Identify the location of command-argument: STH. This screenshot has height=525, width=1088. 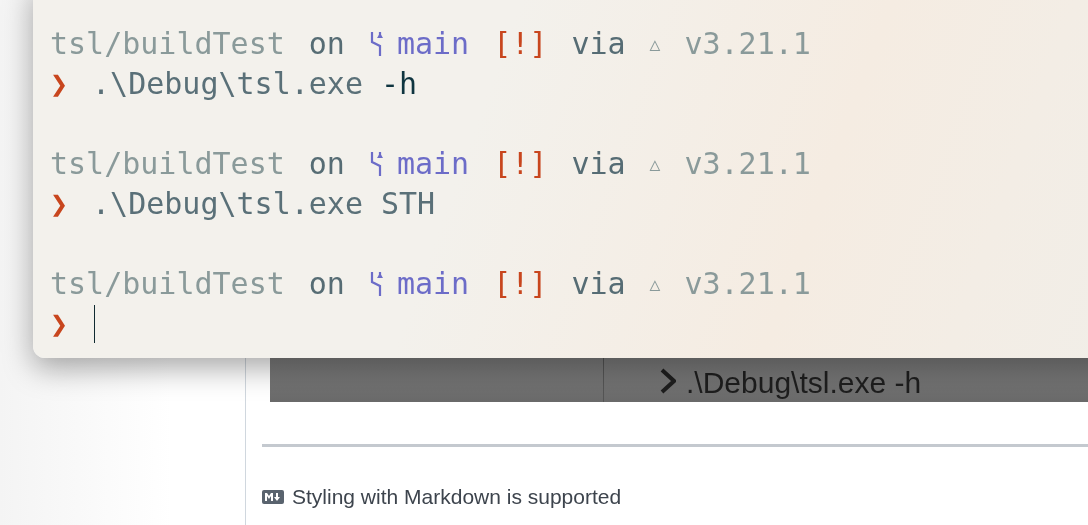
(408, 204).